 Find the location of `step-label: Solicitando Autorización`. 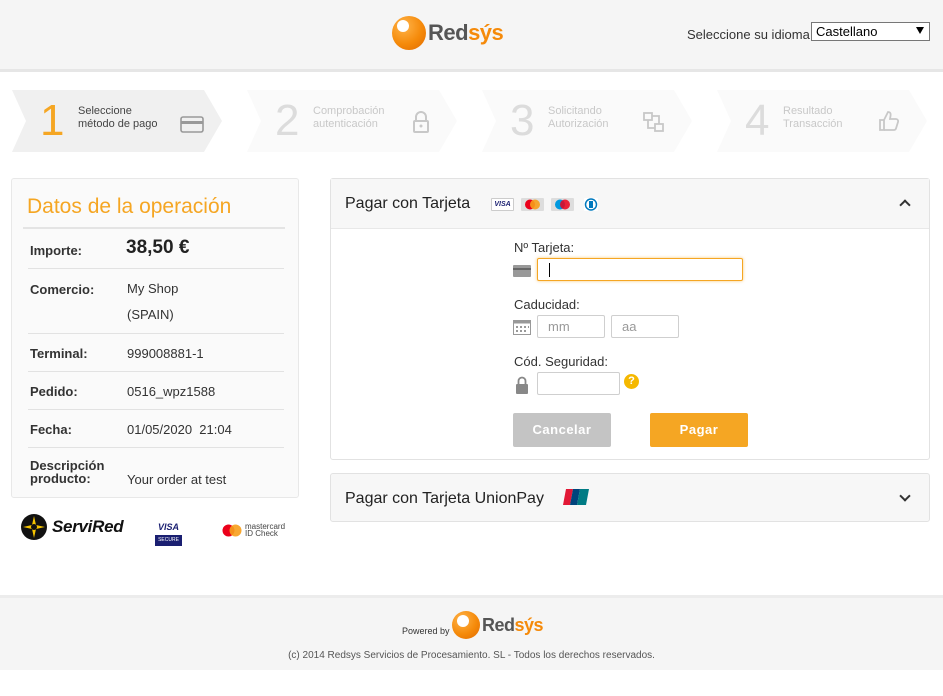

step-label: Solicitando Autorización is located at coordinates (578, 117).